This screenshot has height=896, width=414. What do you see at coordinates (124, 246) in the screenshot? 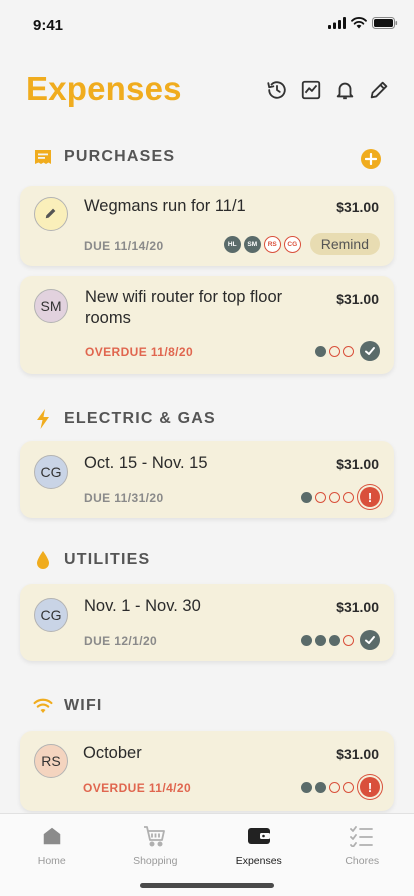
I see `due-date: DUE 11/14/20` at bounding box center [124, 246].